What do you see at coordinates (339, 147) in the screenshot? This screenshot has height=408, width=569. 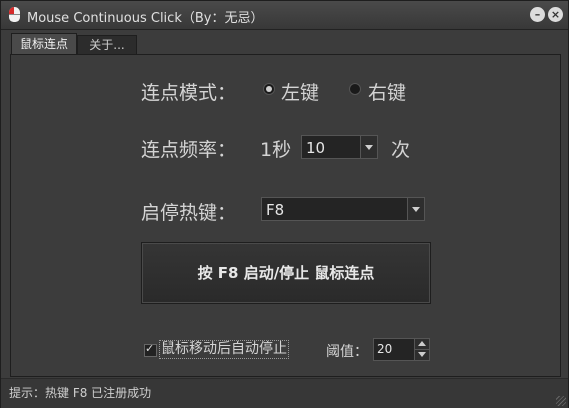 I see `frequency-select: 10` at bounding box center [339, 147].